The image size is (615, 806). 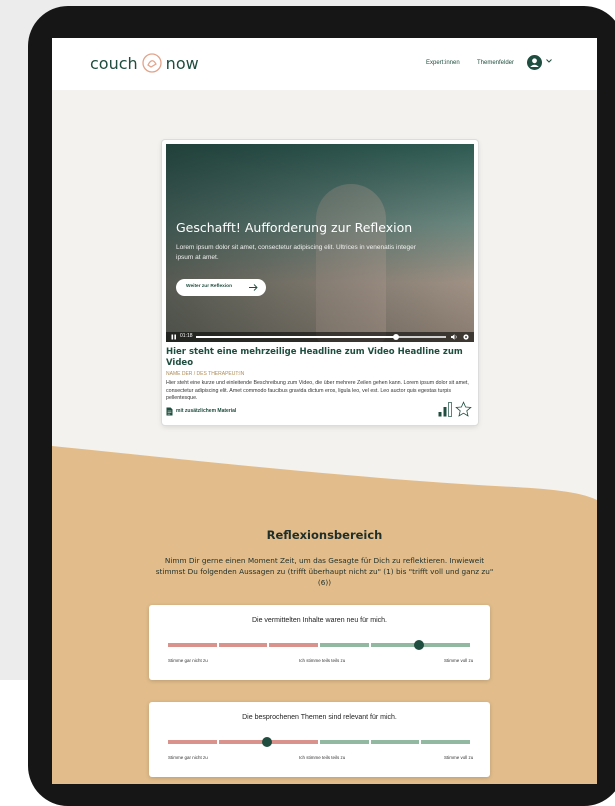 I want to click on logo: couch now, so click(x=144, y=63).